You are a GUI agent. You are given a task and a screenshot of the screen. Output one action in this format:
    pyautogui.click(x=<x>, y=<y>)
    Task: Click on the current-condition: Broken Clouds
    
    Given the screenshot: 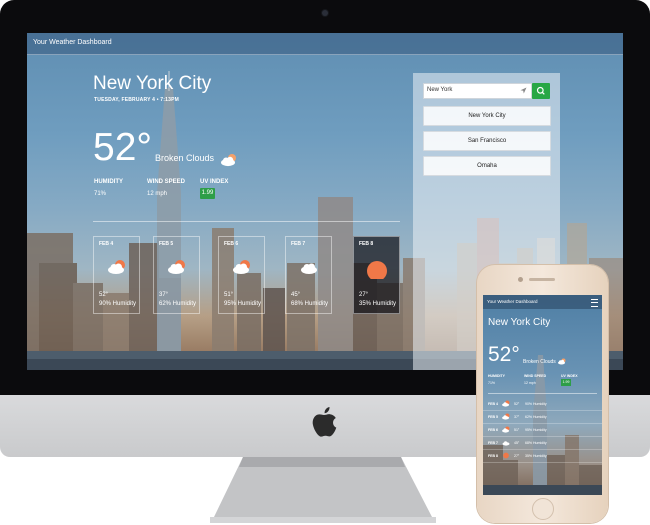 What is the action you would take?
    pyautogui.click(x=185, y=158)
    